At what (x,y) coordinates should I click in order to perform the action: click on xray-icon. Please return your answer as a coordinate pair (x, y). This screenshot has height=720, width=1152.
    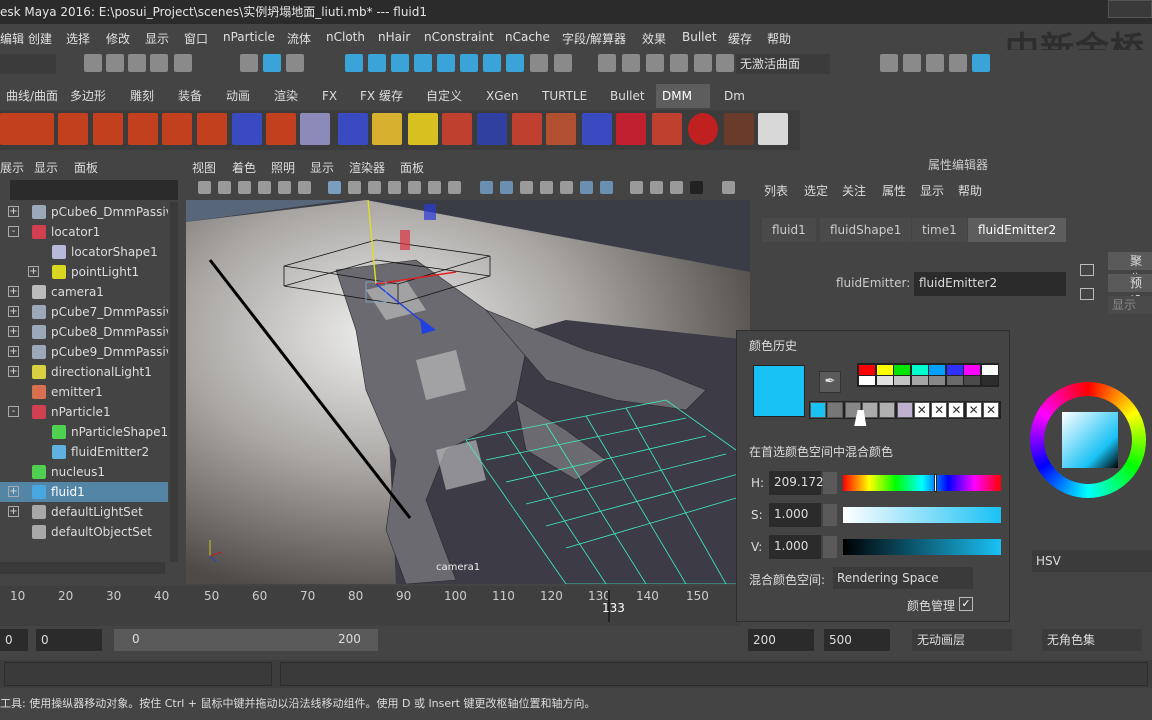
    Looking at the image, I should click on (728, 187).